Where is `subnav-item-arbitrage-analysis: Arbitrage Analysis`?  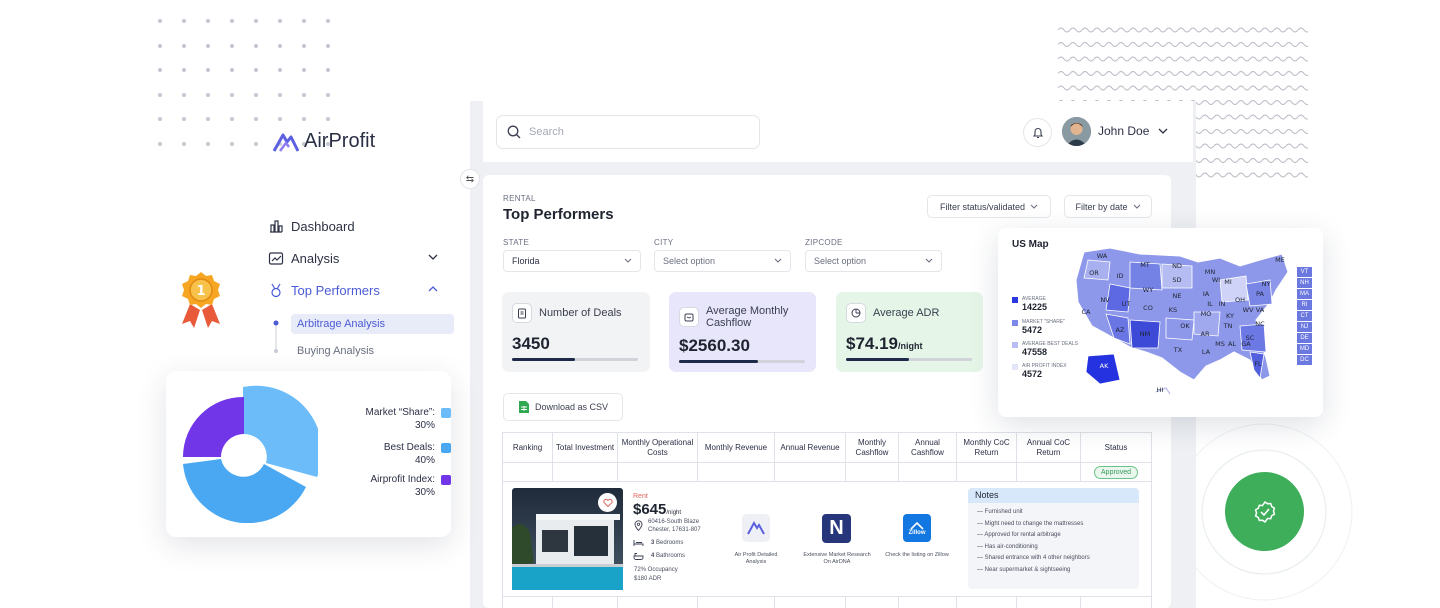
subnav-item-arbitrage-analysis: Arbitrage Analysis is located at coordinates (341, 324).